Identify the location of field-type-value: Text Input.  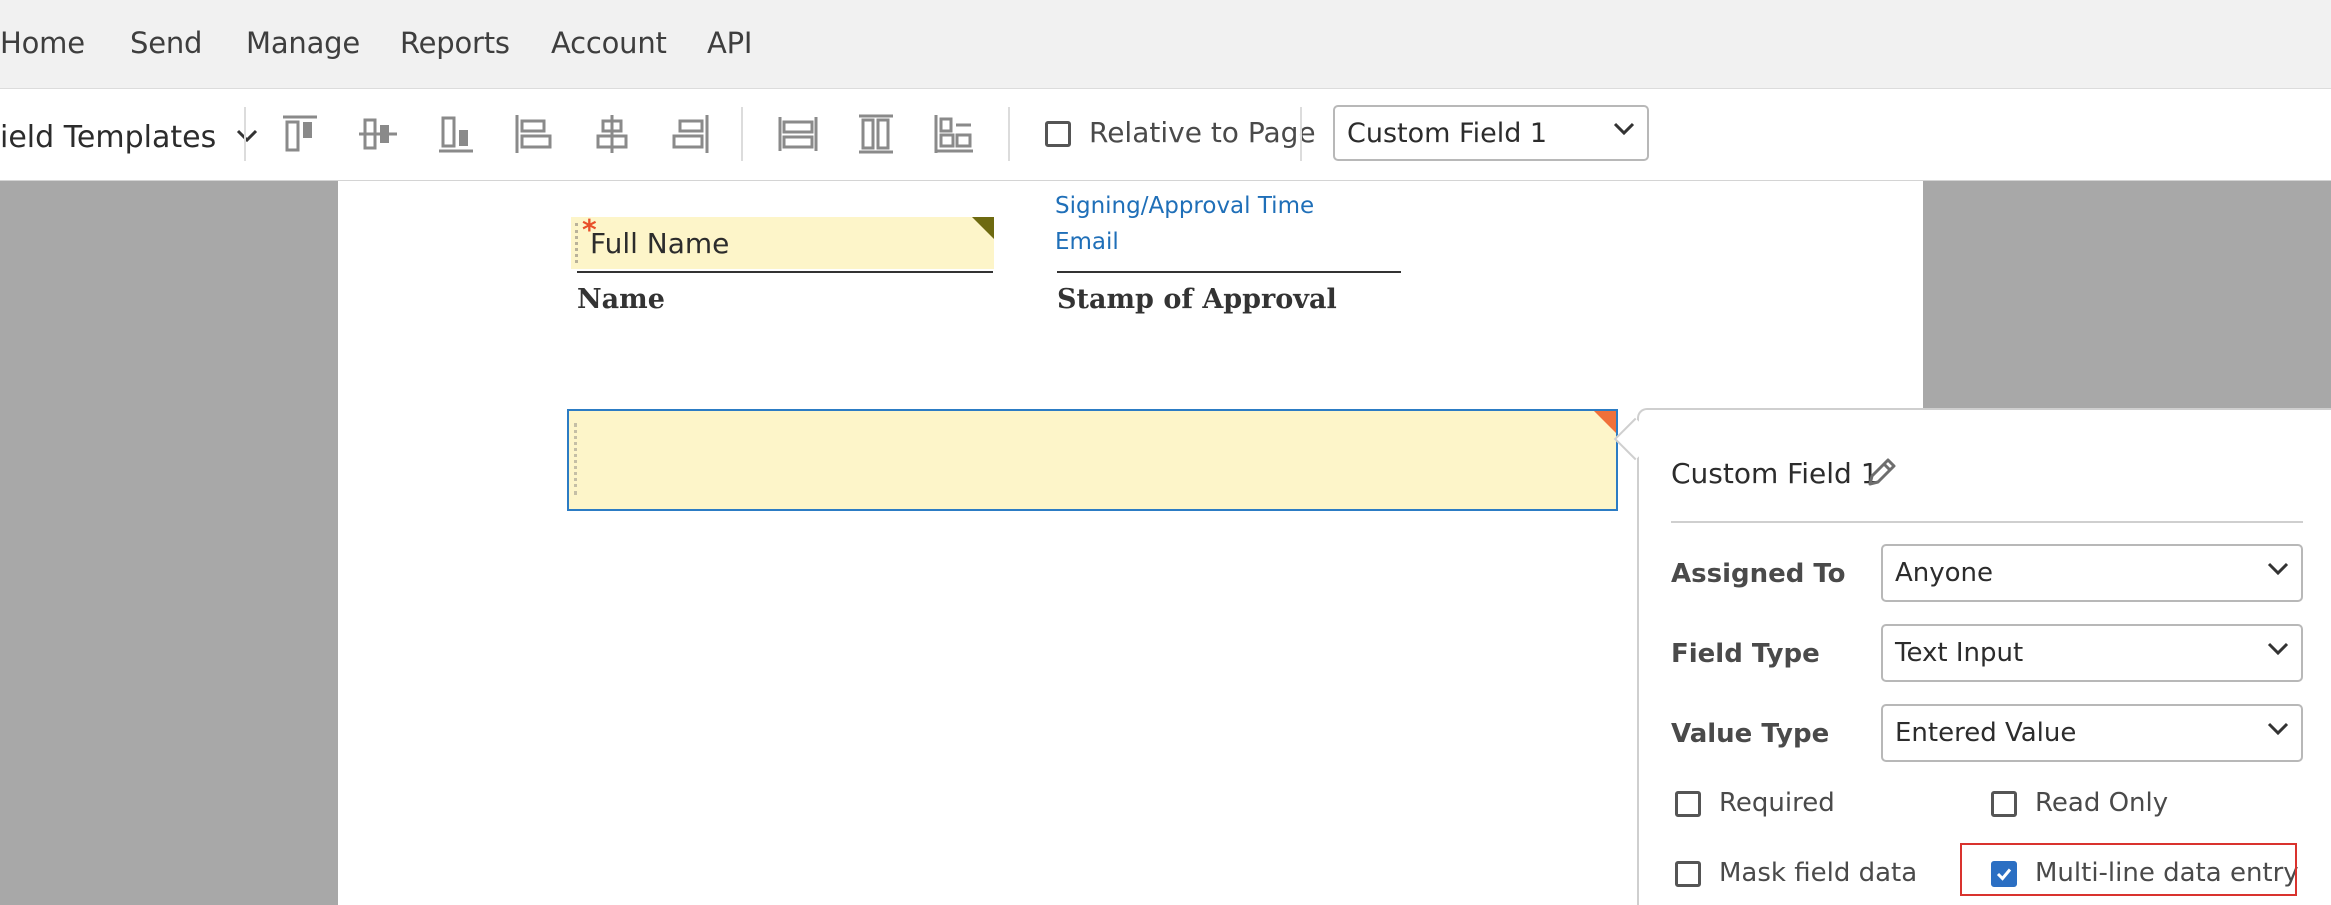
(1959, 653).